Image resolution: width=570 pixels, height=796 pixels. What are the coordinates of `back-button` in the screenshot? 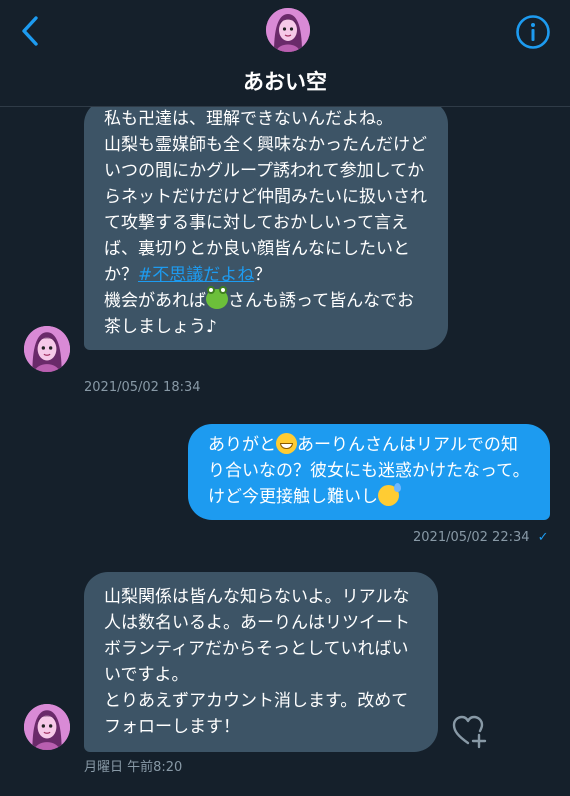 It's located at (31, 31).